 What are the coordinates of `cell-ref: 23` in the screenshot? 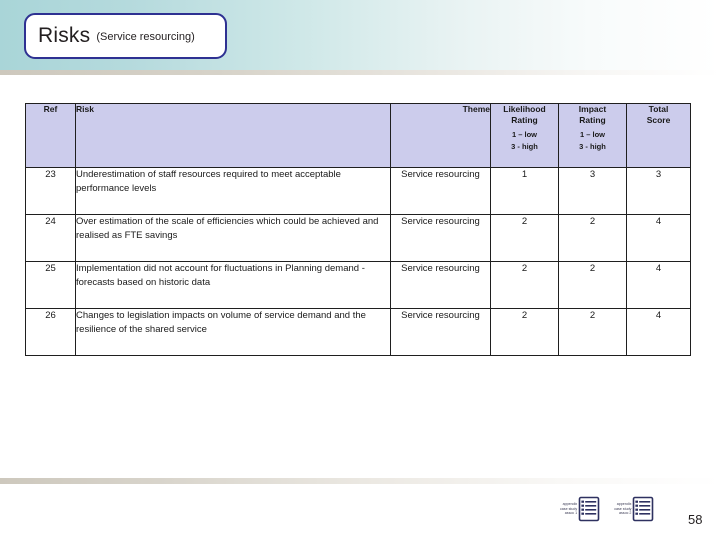 It's located at (50, 191).